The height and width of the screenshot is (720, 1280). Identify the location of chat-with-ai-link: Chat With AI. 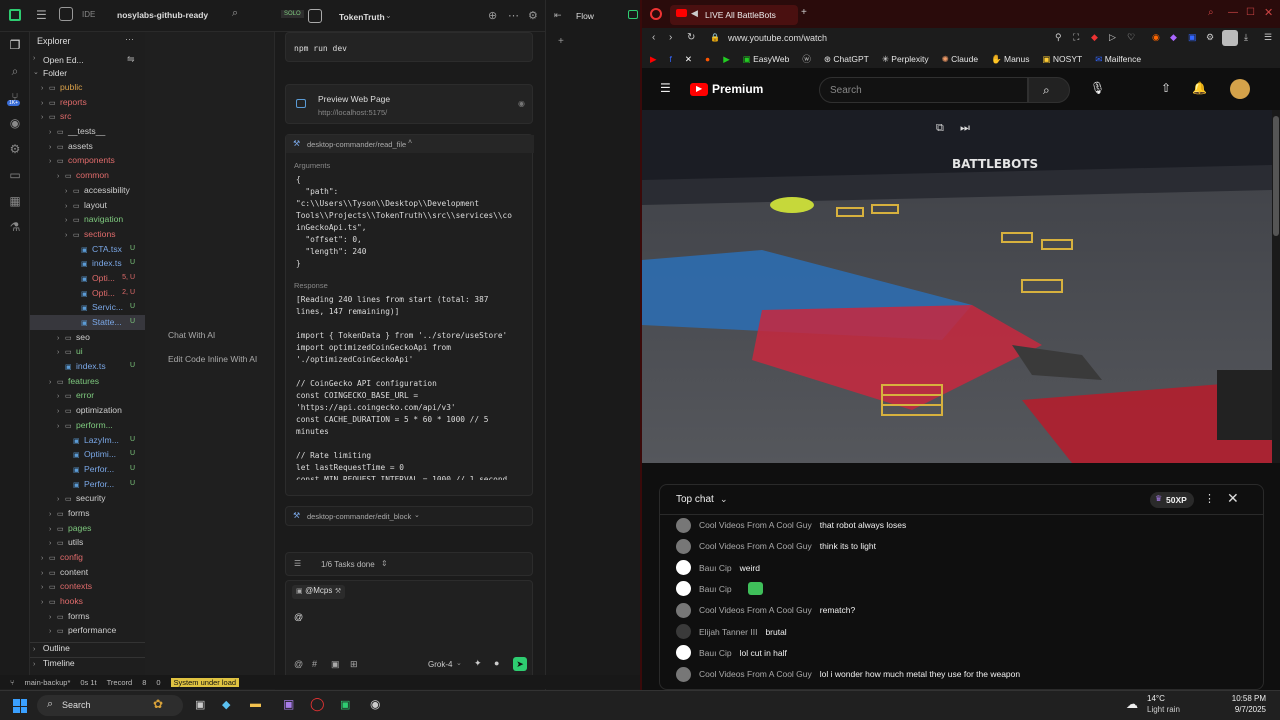
(191, 335).